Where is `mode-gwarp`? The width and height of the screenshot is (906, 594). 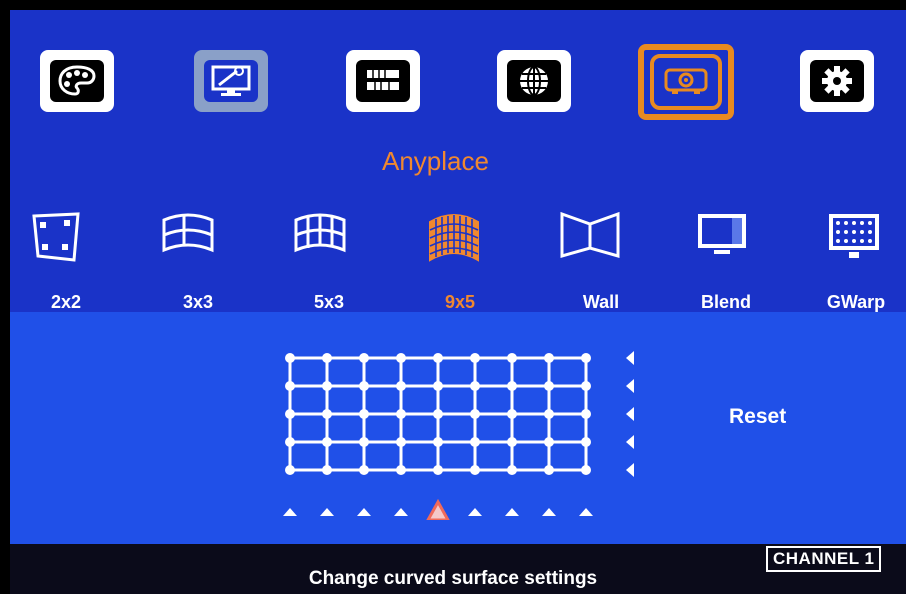
mode-gwarp is located at coordinates (854, 236).